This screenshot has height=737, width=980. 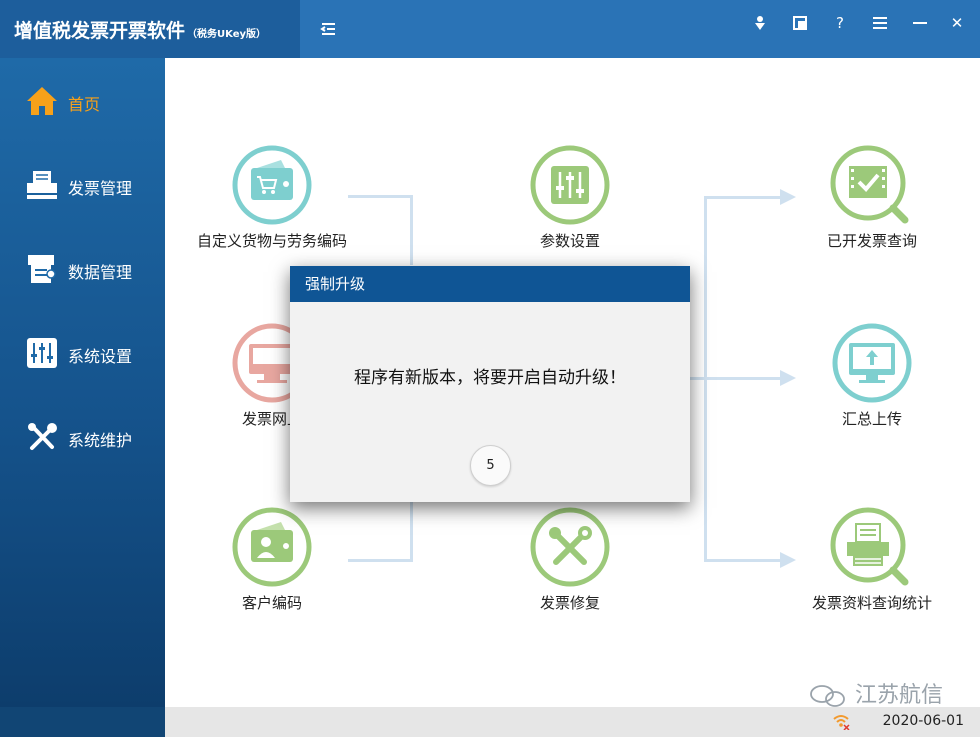 I want to click on feature-summary-upload: 汇总上传, so click(x=872, y=376).